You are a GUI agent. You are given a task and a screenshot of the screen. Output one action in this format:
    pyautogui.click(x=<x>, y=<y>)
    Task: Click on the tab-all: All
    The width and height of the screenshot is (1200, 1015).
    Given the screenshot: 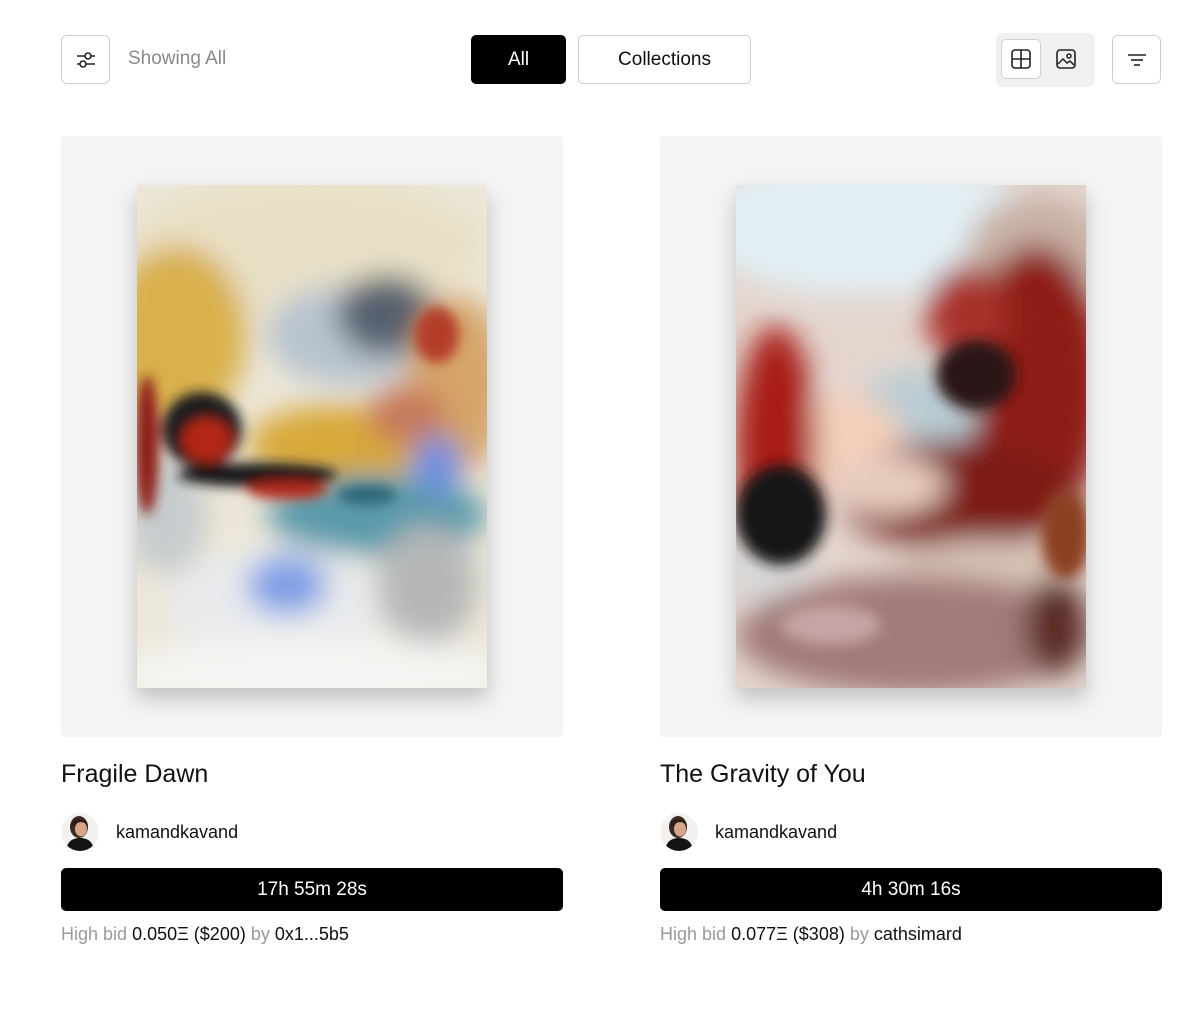 What is the action you would take?
    pyautogui.click(x=518, y=59)
    